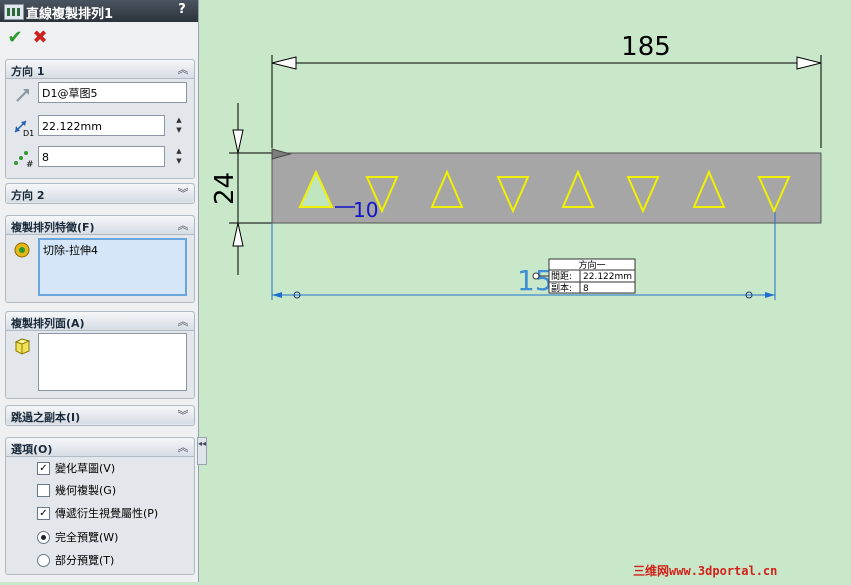  What do you see at coordinates (46, 417) in the screenshot?
I see `section-skip-label: 跳過之副本(I)` at bounding box center [46, 417].